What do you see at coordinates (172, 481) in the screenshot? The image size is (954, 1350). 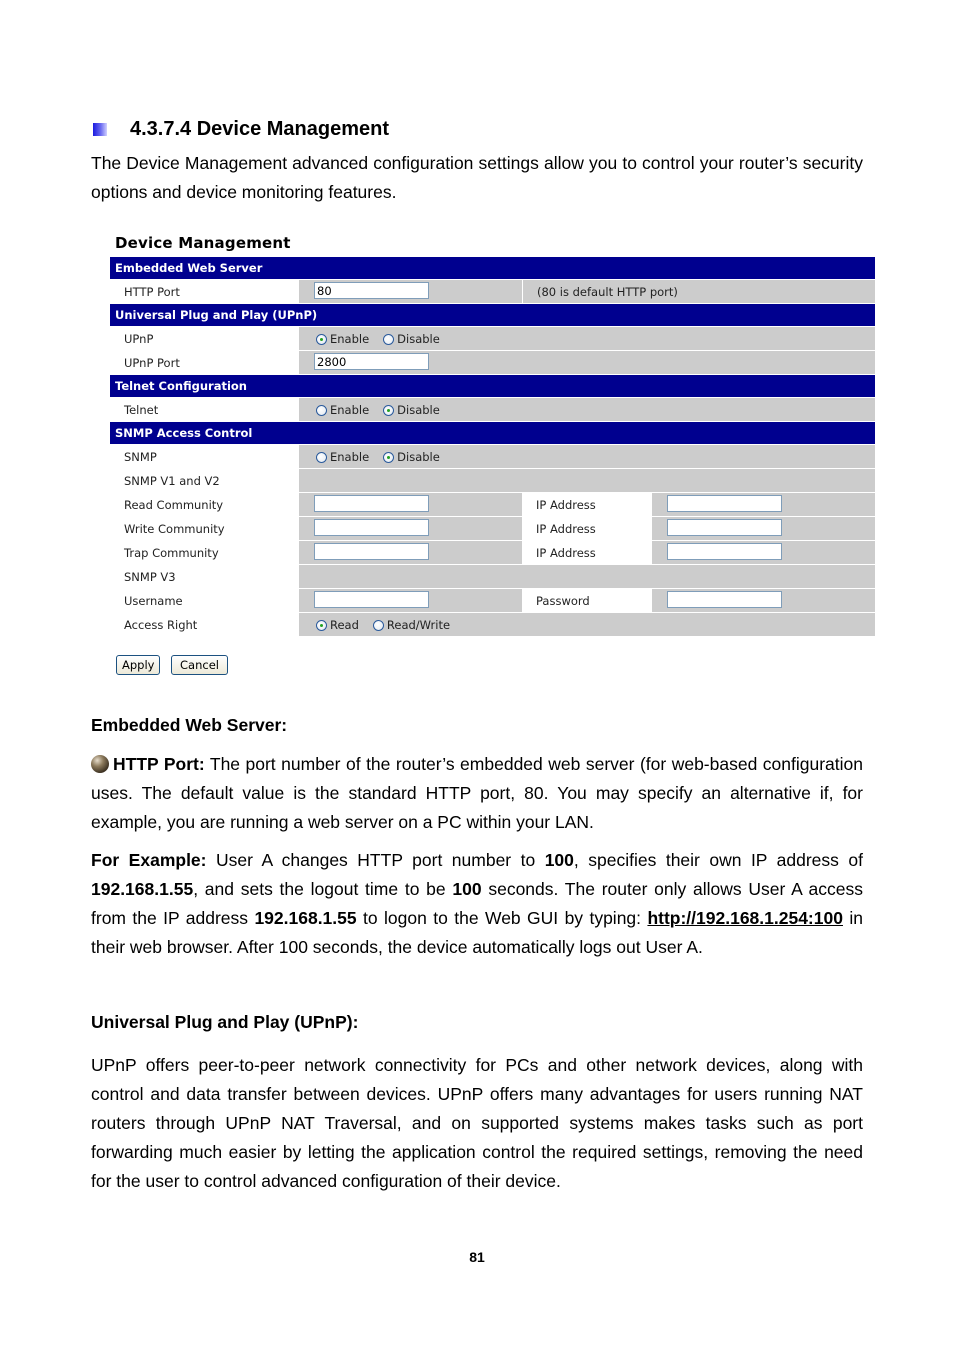 I see `snmp-v1v2-label: SNMP V1 and V2` at bounding box center [172, 481].